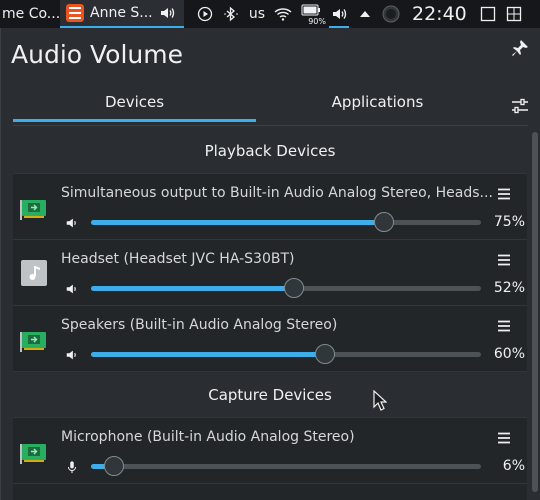 The height and width of the screenshot is (500, 540). What do you see at coordinates (377, 103) in the screenshot?
I see `tab-applications: Applications` at bounding box center [377, 103].